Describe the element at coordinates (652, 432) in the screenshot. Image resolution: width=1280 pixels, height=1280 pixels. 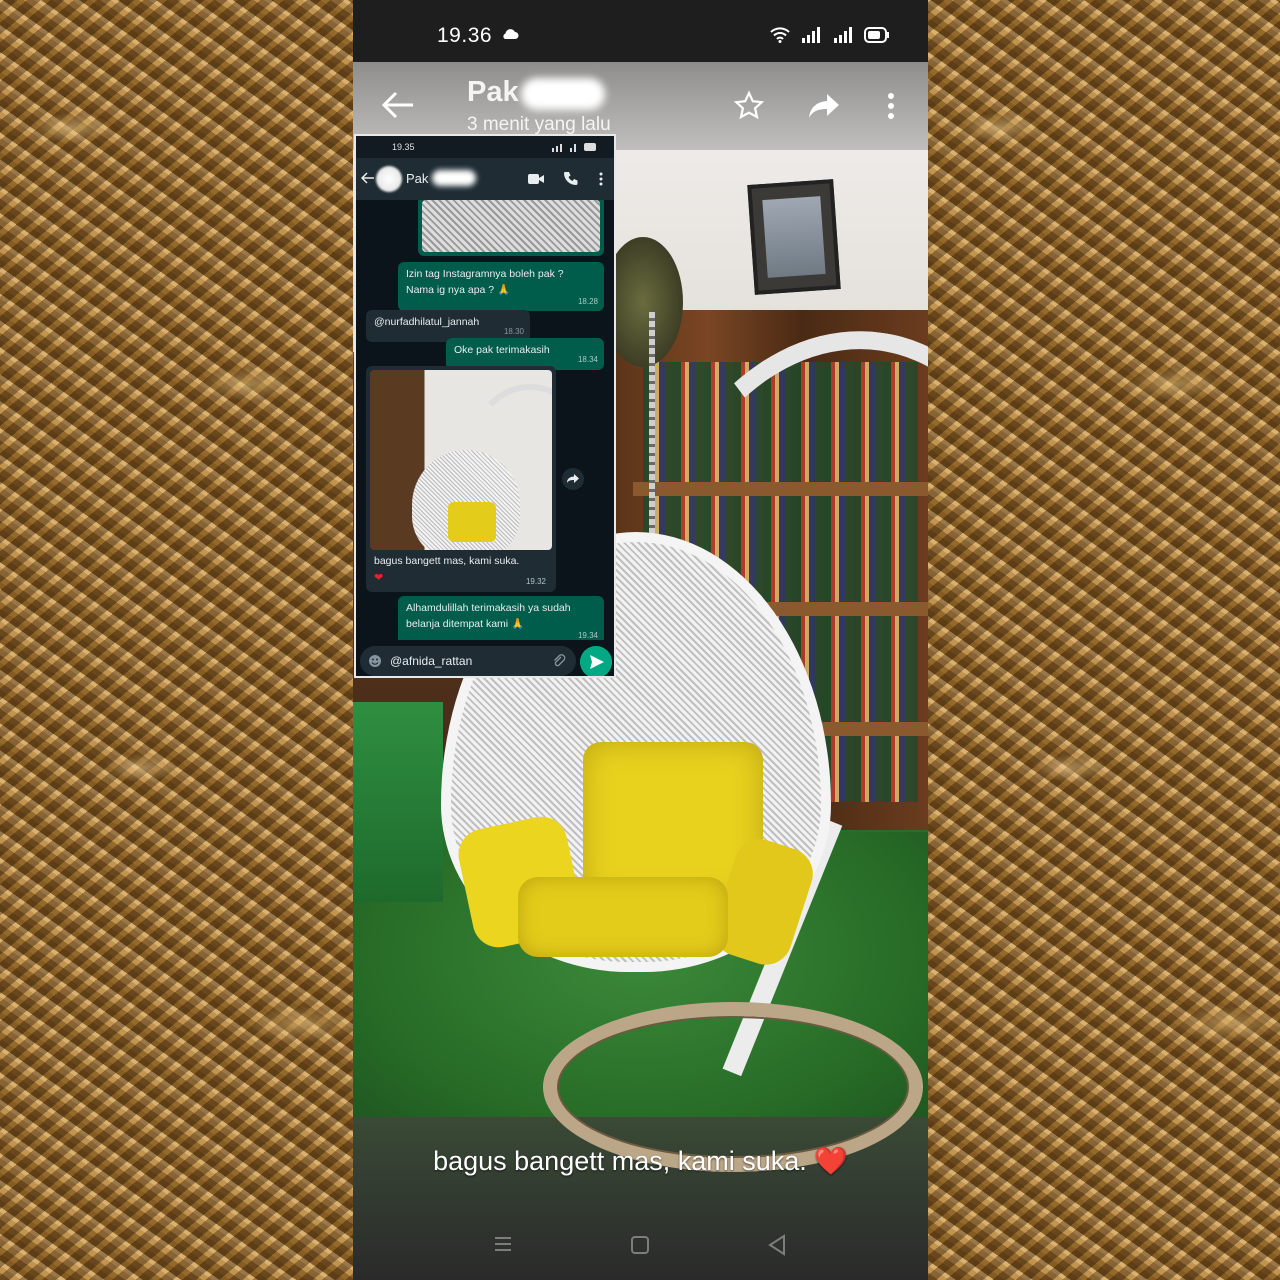
I see `swing-chain` at that location.